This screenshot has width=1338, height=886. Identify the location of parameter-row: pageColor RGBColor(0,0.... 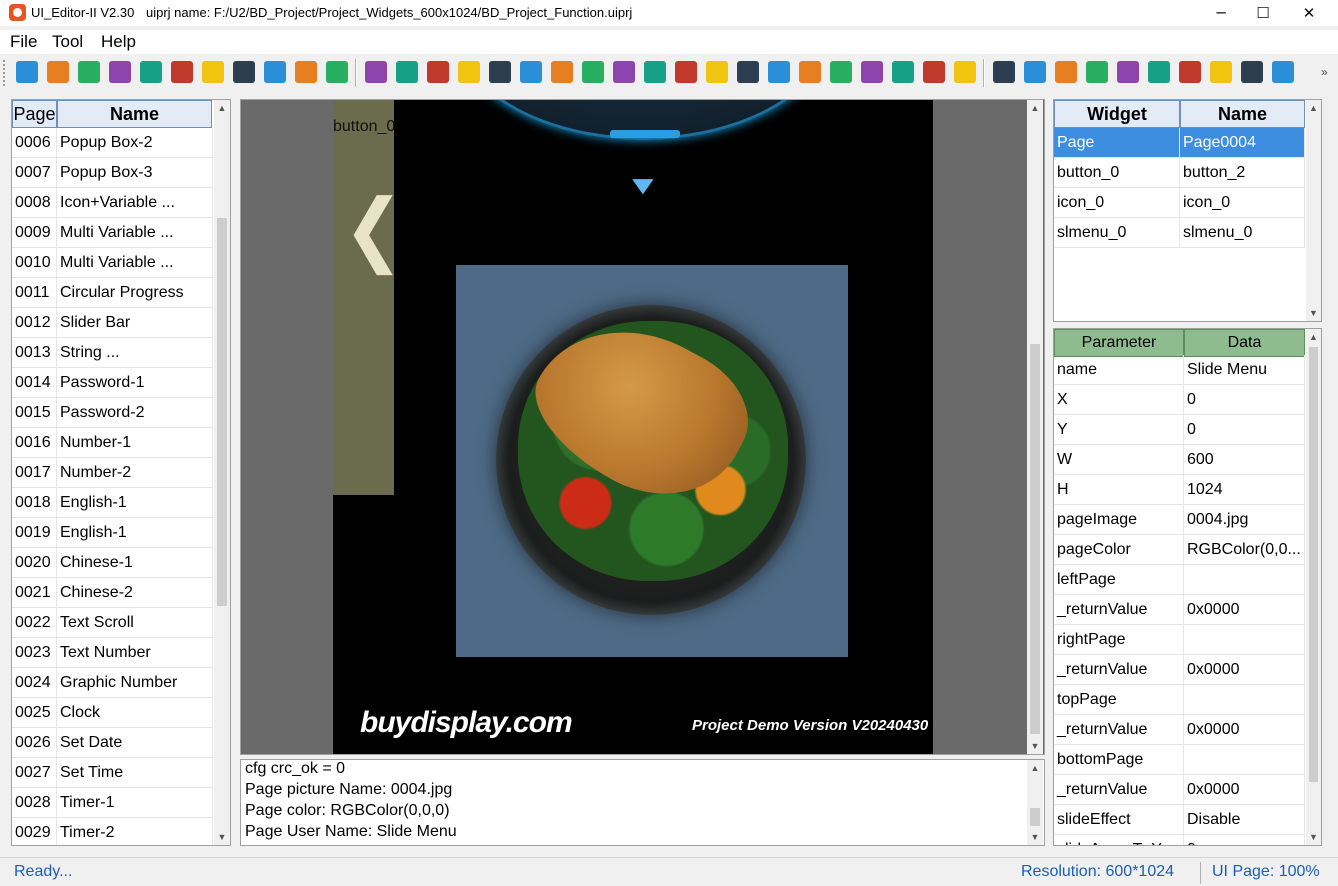
(1179, 550).